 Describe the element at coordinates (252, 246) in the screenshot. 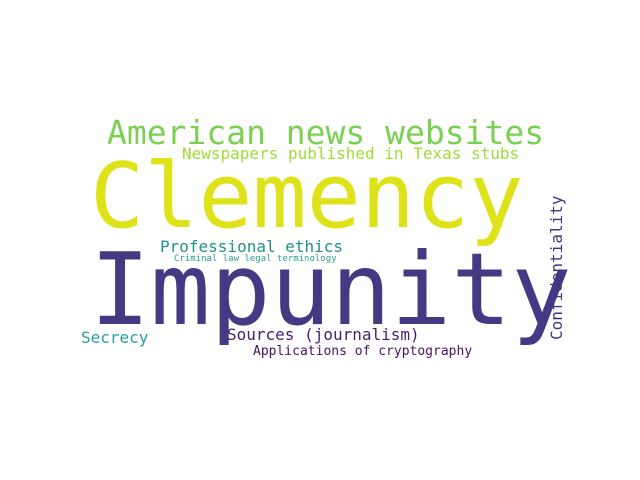

I see `word-professional-ethics: Professional ethics` at that location.